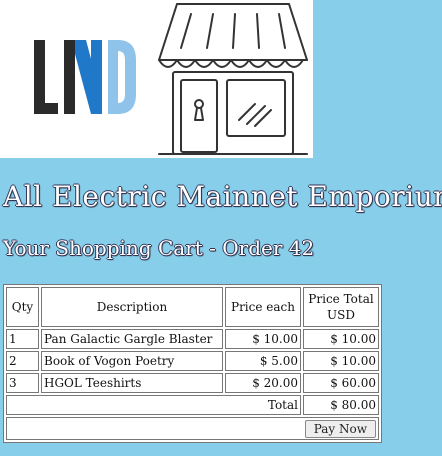  I want to click on store-title: All Electric Mainnet Emporium, so click(222, 196).